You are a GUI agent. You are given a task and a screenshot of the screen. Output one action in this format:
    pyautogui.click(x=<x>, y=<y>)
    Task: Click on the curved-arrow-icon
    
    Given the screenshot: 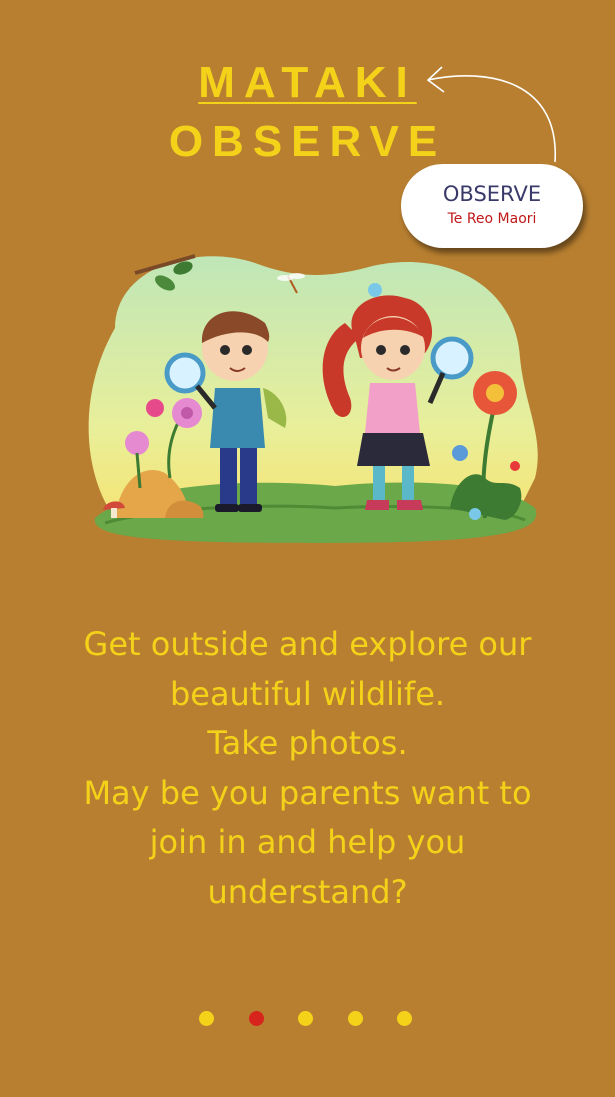 What is the action you would take?
    pyautogui.click(x=491, y=114)
    